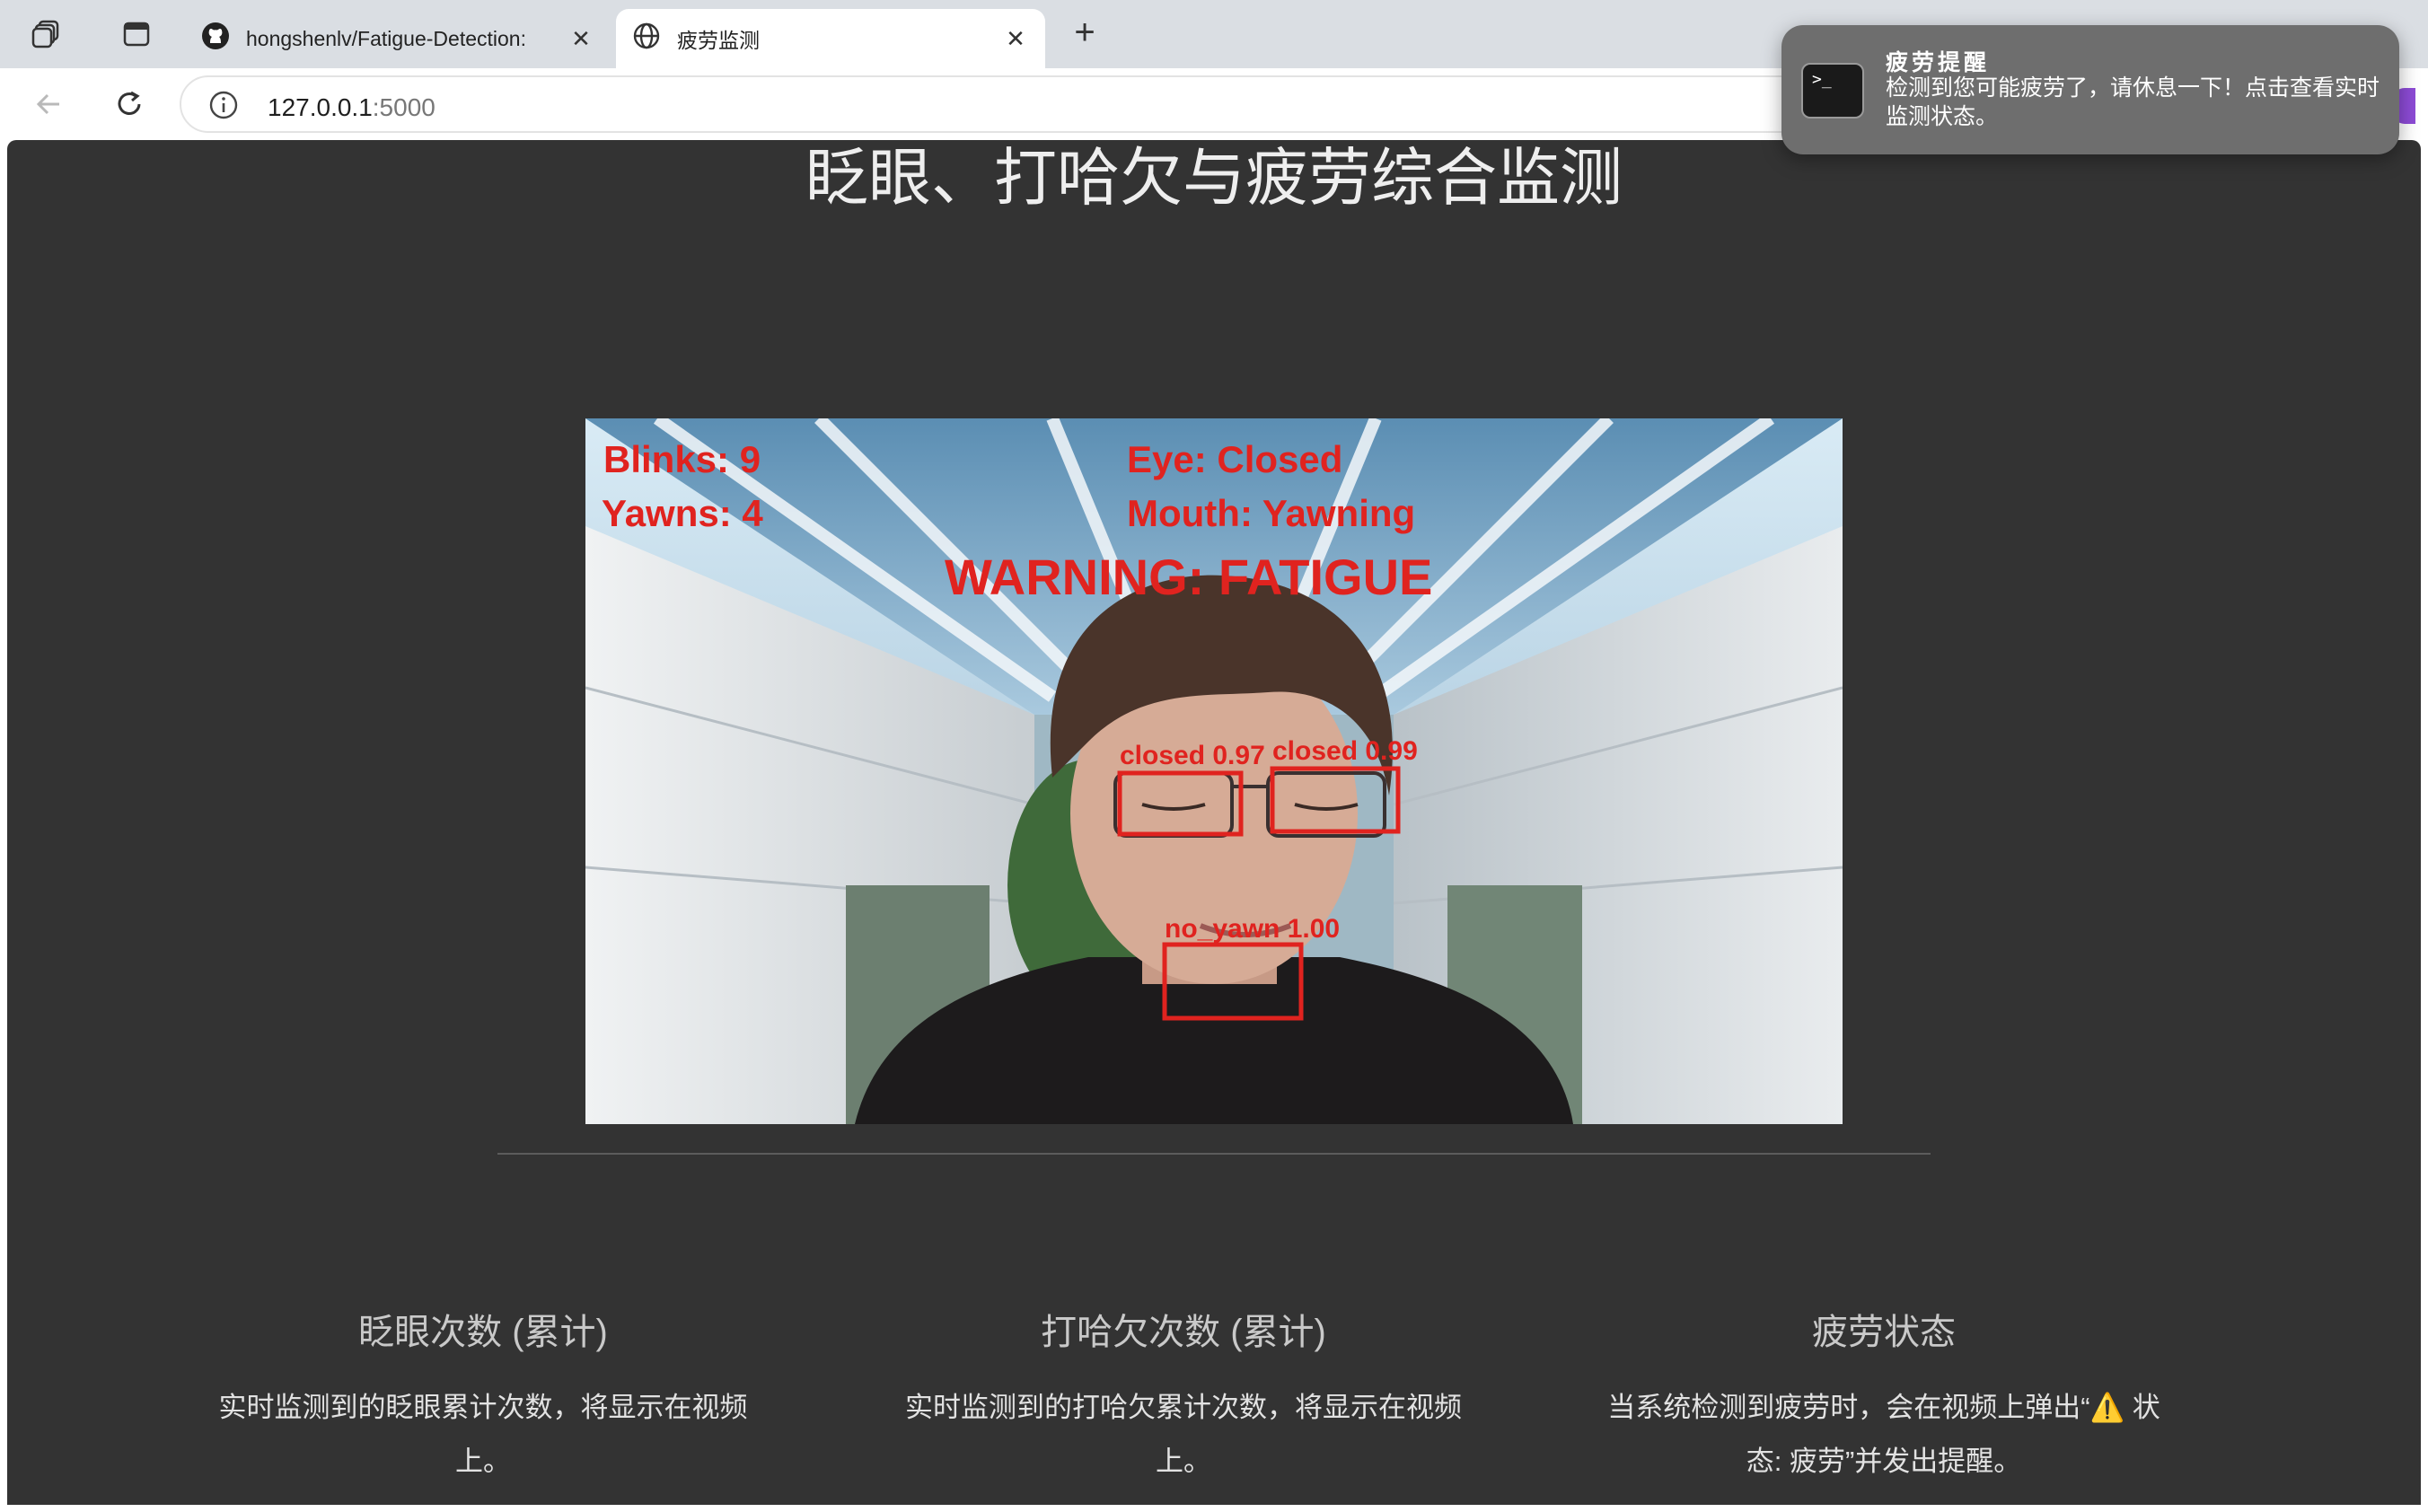 The height and width of the screenshot is (1512, 2428). What do you see at coordinates (682, 513) in the screenshot?
I see `yawns-overlay: Yawns: 4` at bounding box center [682, 513].